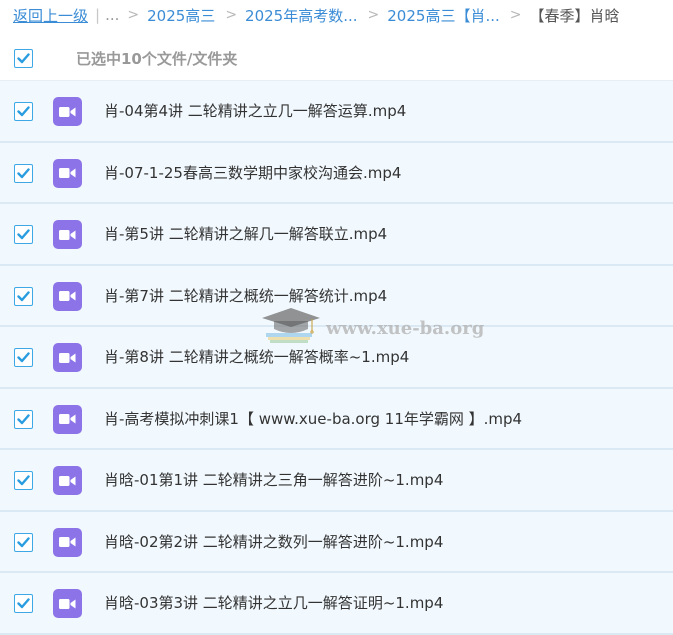 The width and height of the screenshot is (673, 635). I want to click on file-row: 肖-04第4讲 二轮精讲之立几一解答运算.mp4, so click(336, 112).